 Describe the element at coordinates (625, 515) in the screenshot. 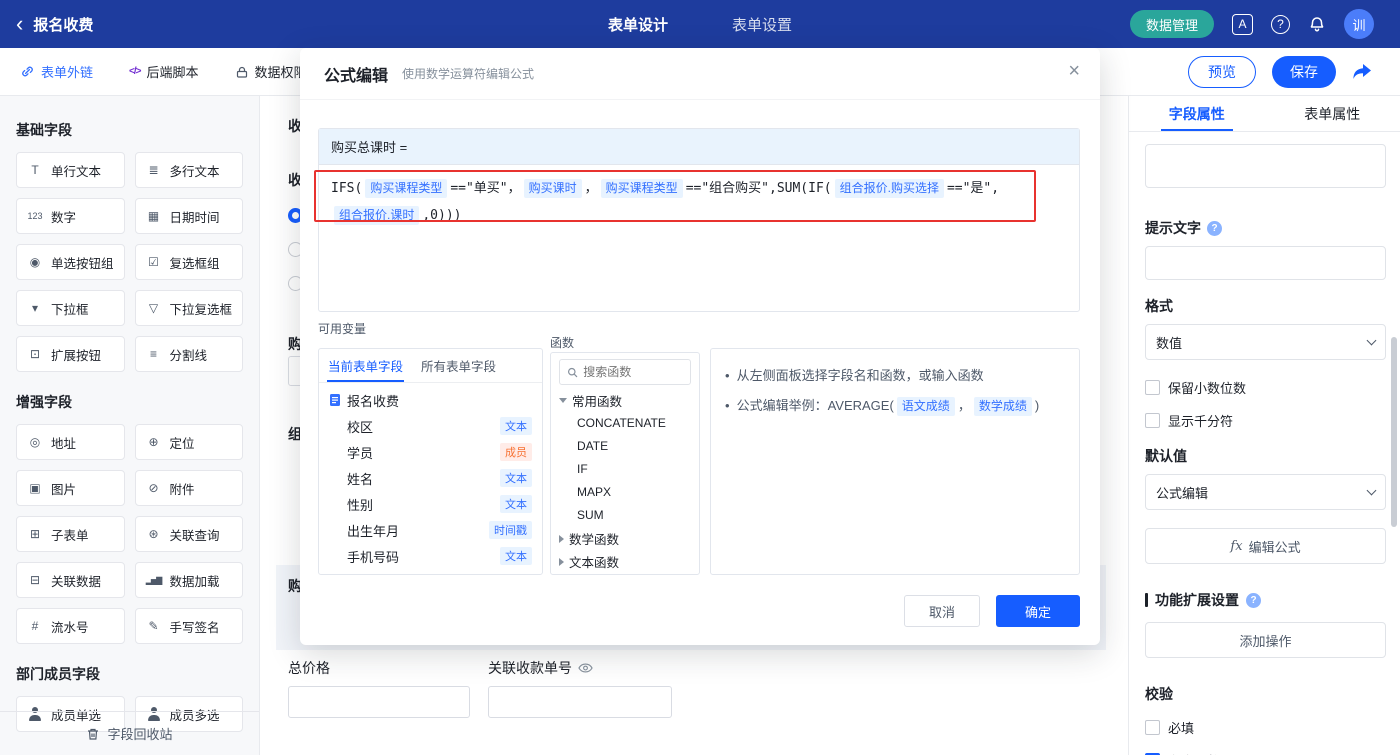

I see `function-item: SUM` at that location.